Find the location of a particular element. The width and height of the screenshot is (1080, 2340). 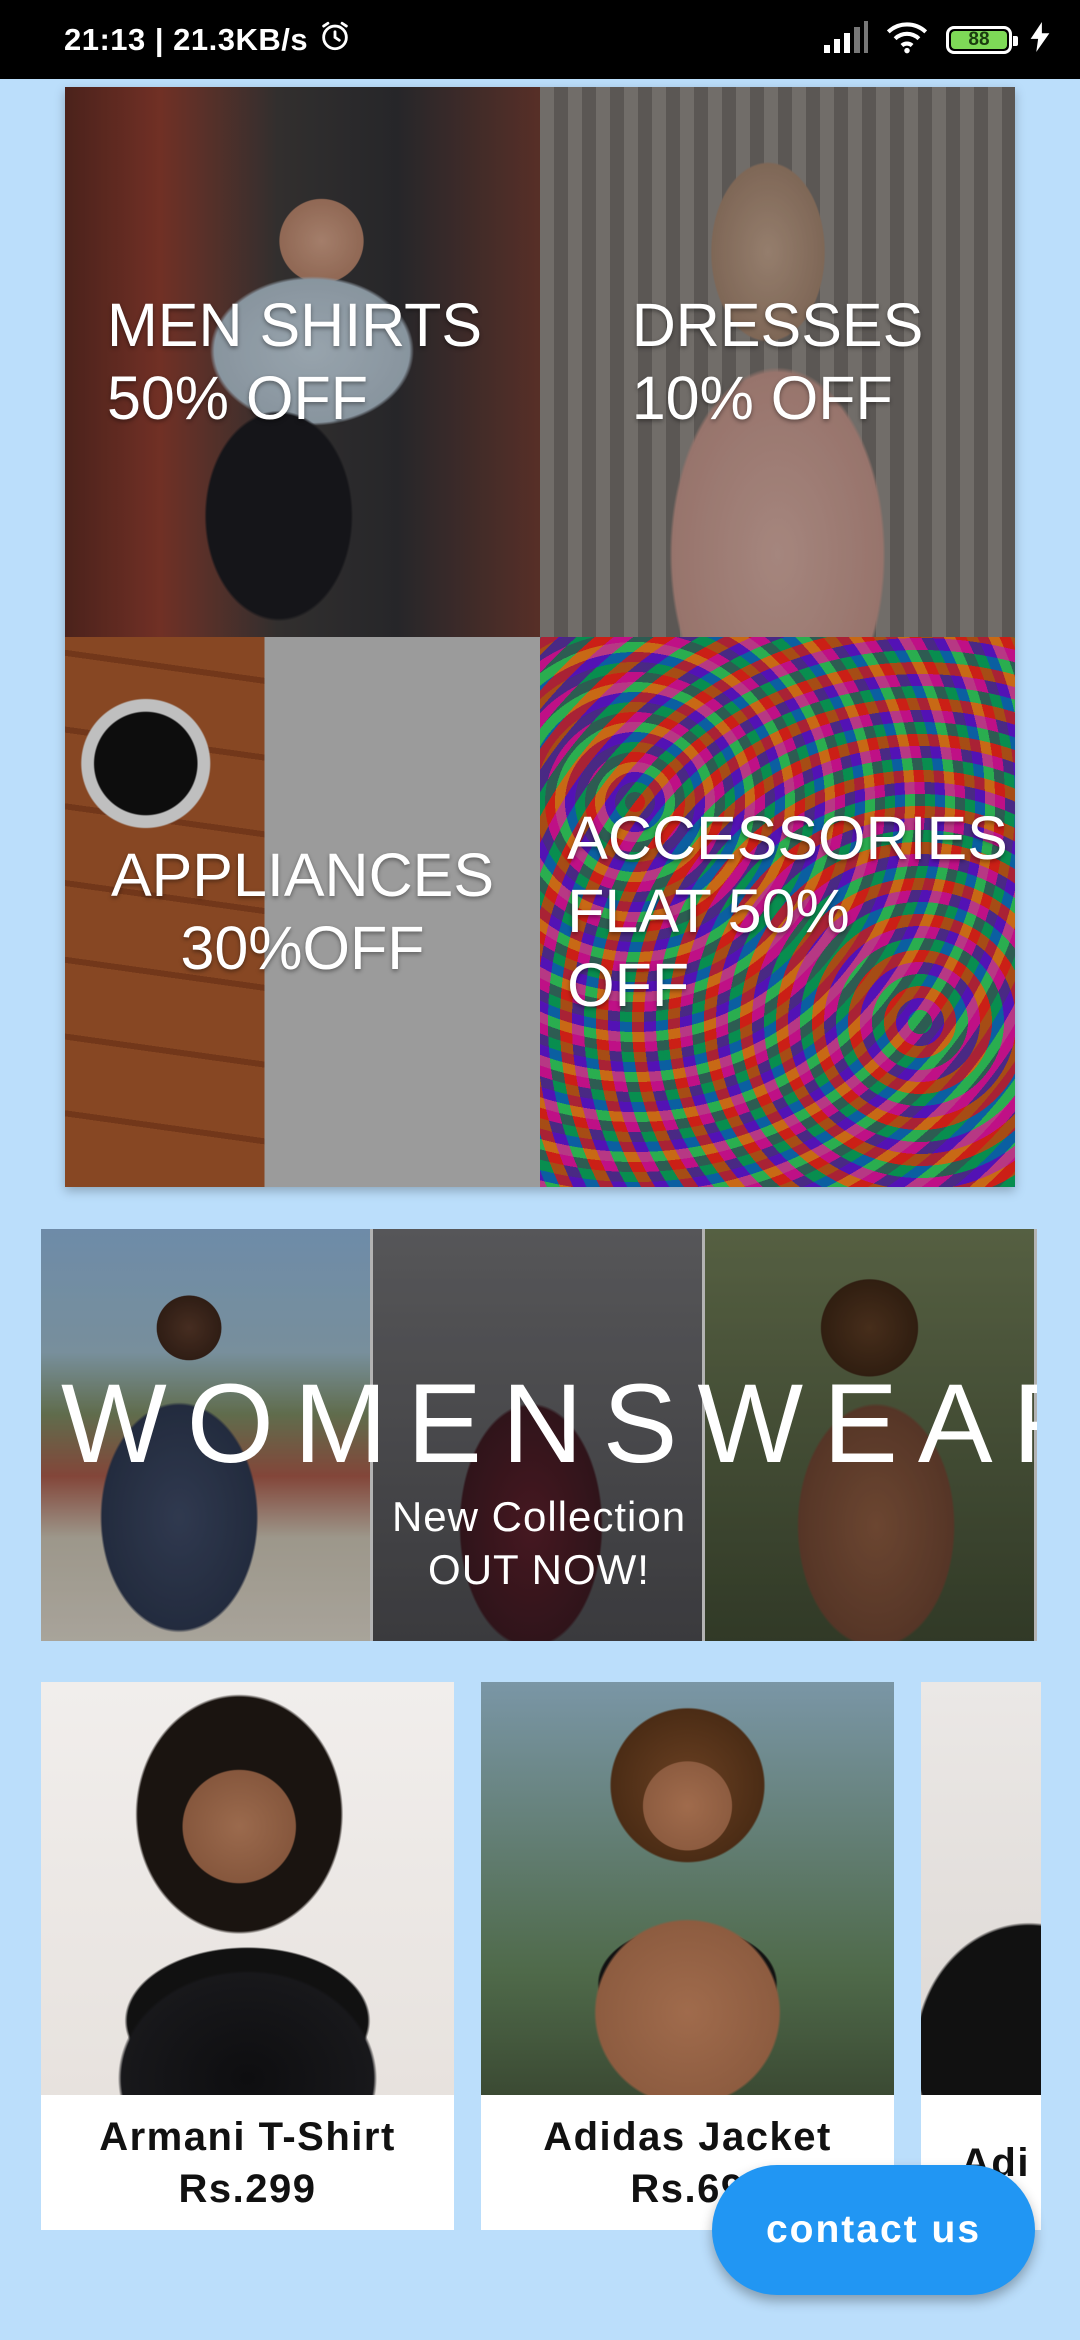

product-card: Adidas Jacket Rs.69 is located at coordinates (687, 1956).